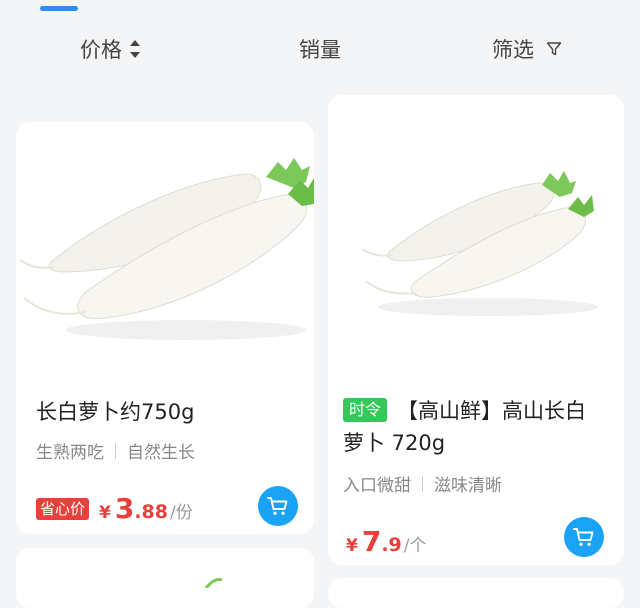 The height and width of the screenshot is (608, 640). What do you see at coordinates (59, 8) in the screenshot?
I see `active-tab-indicator` at bounding box center [59, 8].